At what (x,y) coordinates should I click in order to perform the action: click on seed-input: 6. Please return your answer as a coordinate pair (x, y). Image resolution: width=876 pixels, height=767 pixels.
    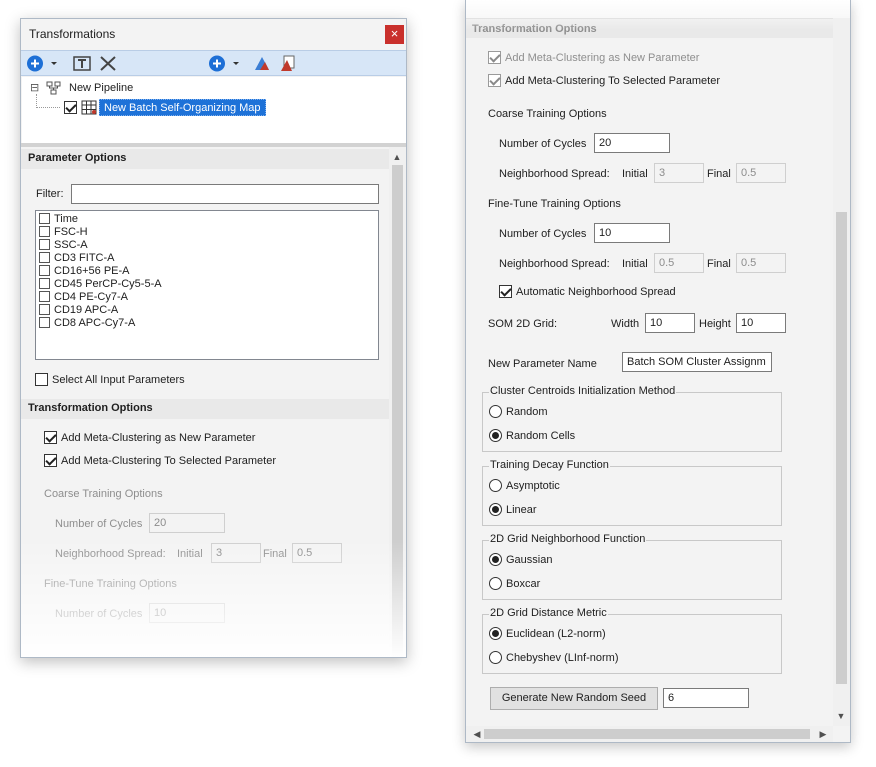
    Looking at the image, I should click on (706, 698).